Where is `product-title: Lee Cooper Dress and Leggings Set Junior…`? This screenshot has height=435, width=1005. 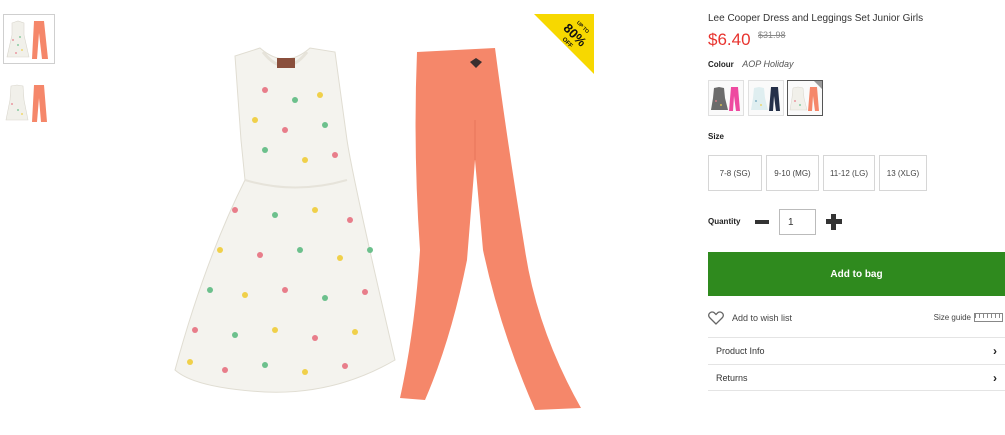
product-title: Lee Cooper Dress and Leggings Set Junior… is located at coordinates (816, 18).